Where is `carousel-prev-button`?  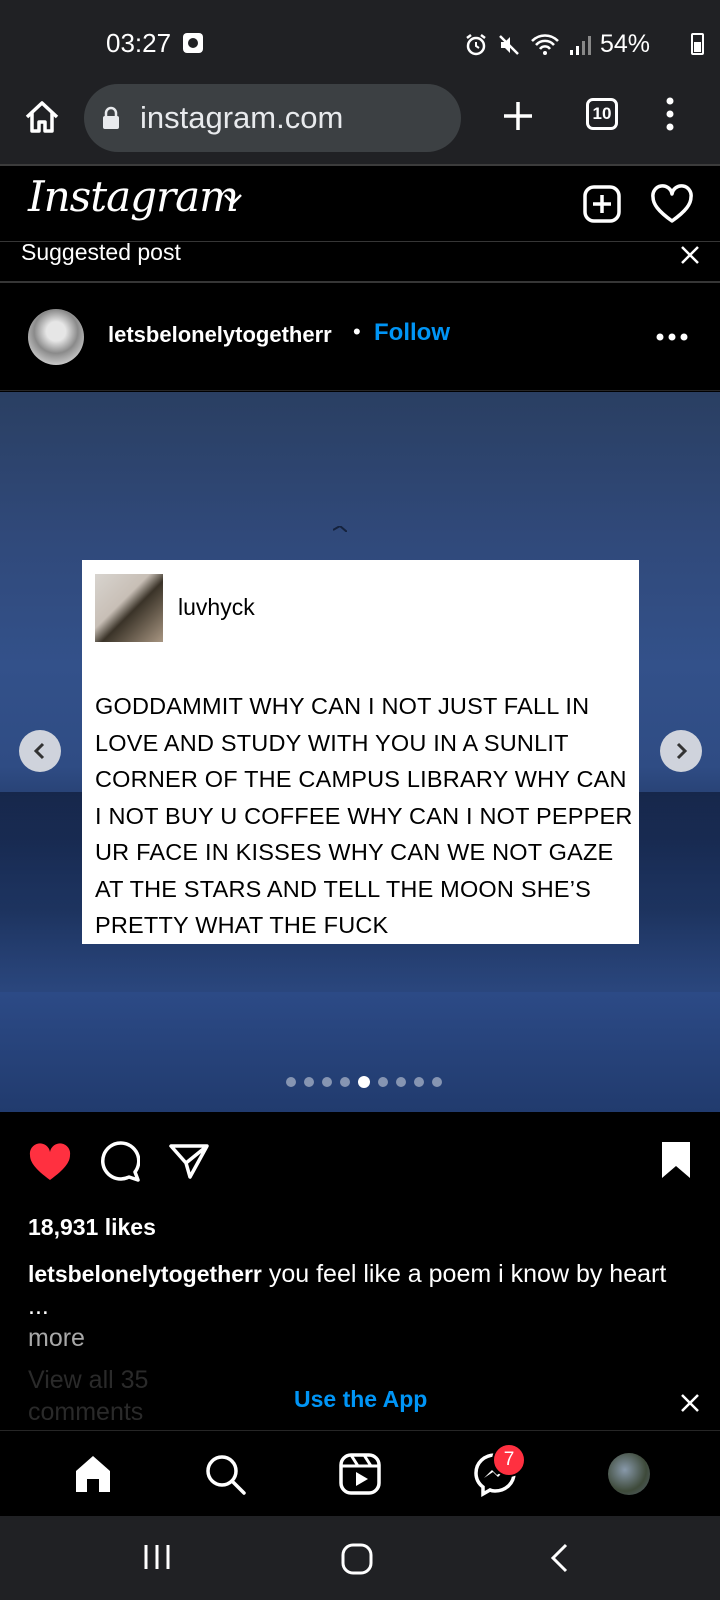
carousel-prev-button is located at coordinates (40, 751).